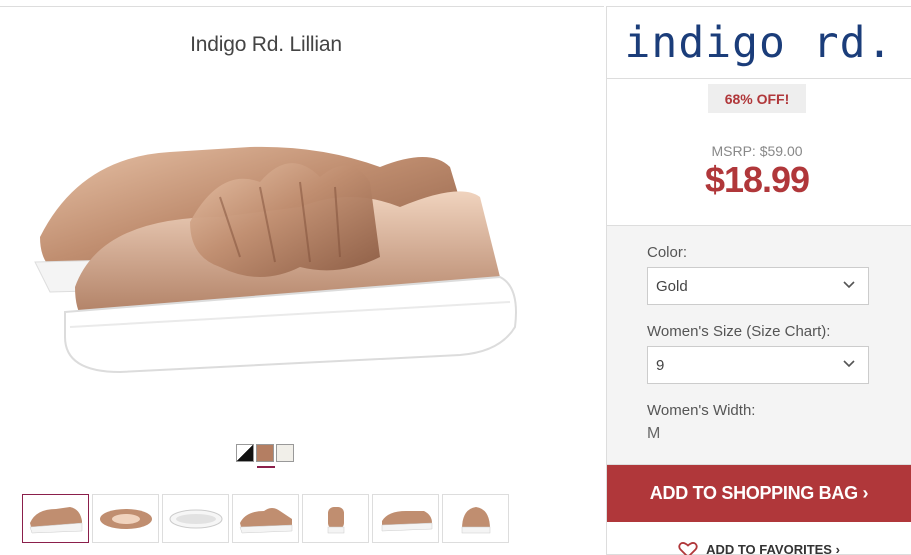 Image resolution: width=911 pixels, height=555 pixels. I want to click on size-select-value: 9, so click(660, 365).